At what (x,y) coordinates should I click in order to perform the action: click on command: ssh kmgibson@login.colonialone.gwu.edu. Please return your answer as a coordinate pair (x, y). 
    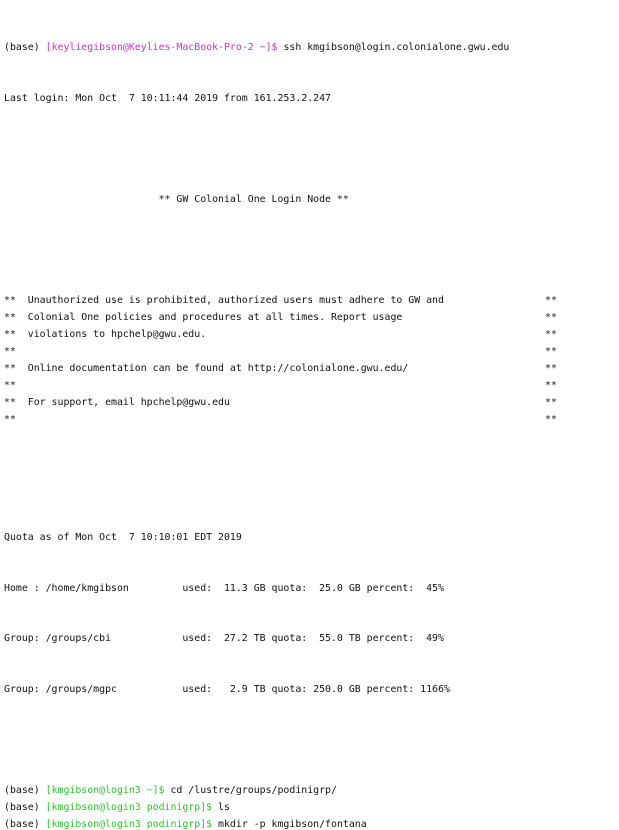
    Looking at the image, I should click on (393, 47).